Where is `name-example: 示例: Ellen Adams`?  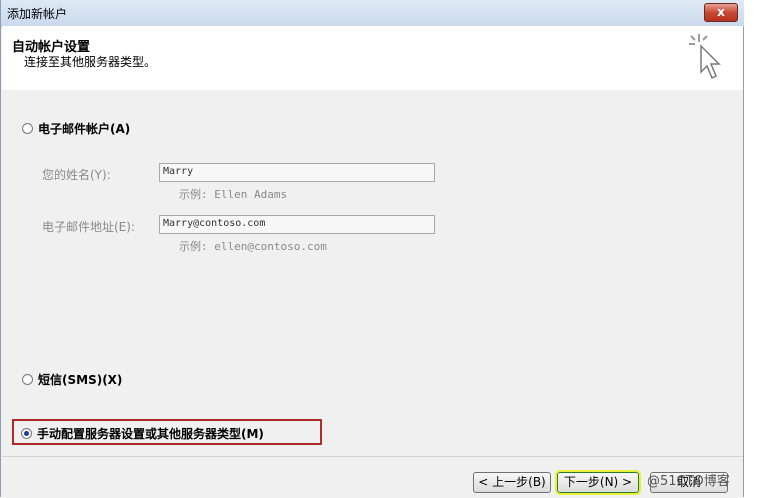
name-example: 示例: Ellen Adams is located at coordinates (233, 194).